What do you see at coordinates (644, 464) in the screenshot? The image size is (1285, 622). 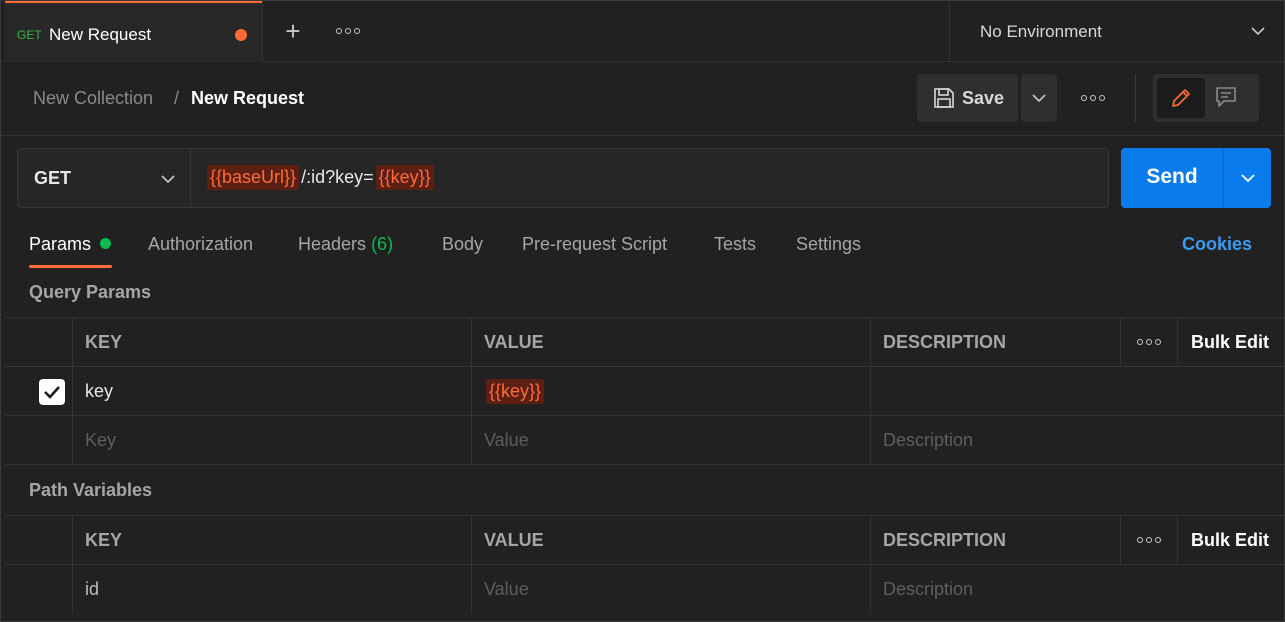 I see `table-bottom-border` at bounding box center [644, 464].